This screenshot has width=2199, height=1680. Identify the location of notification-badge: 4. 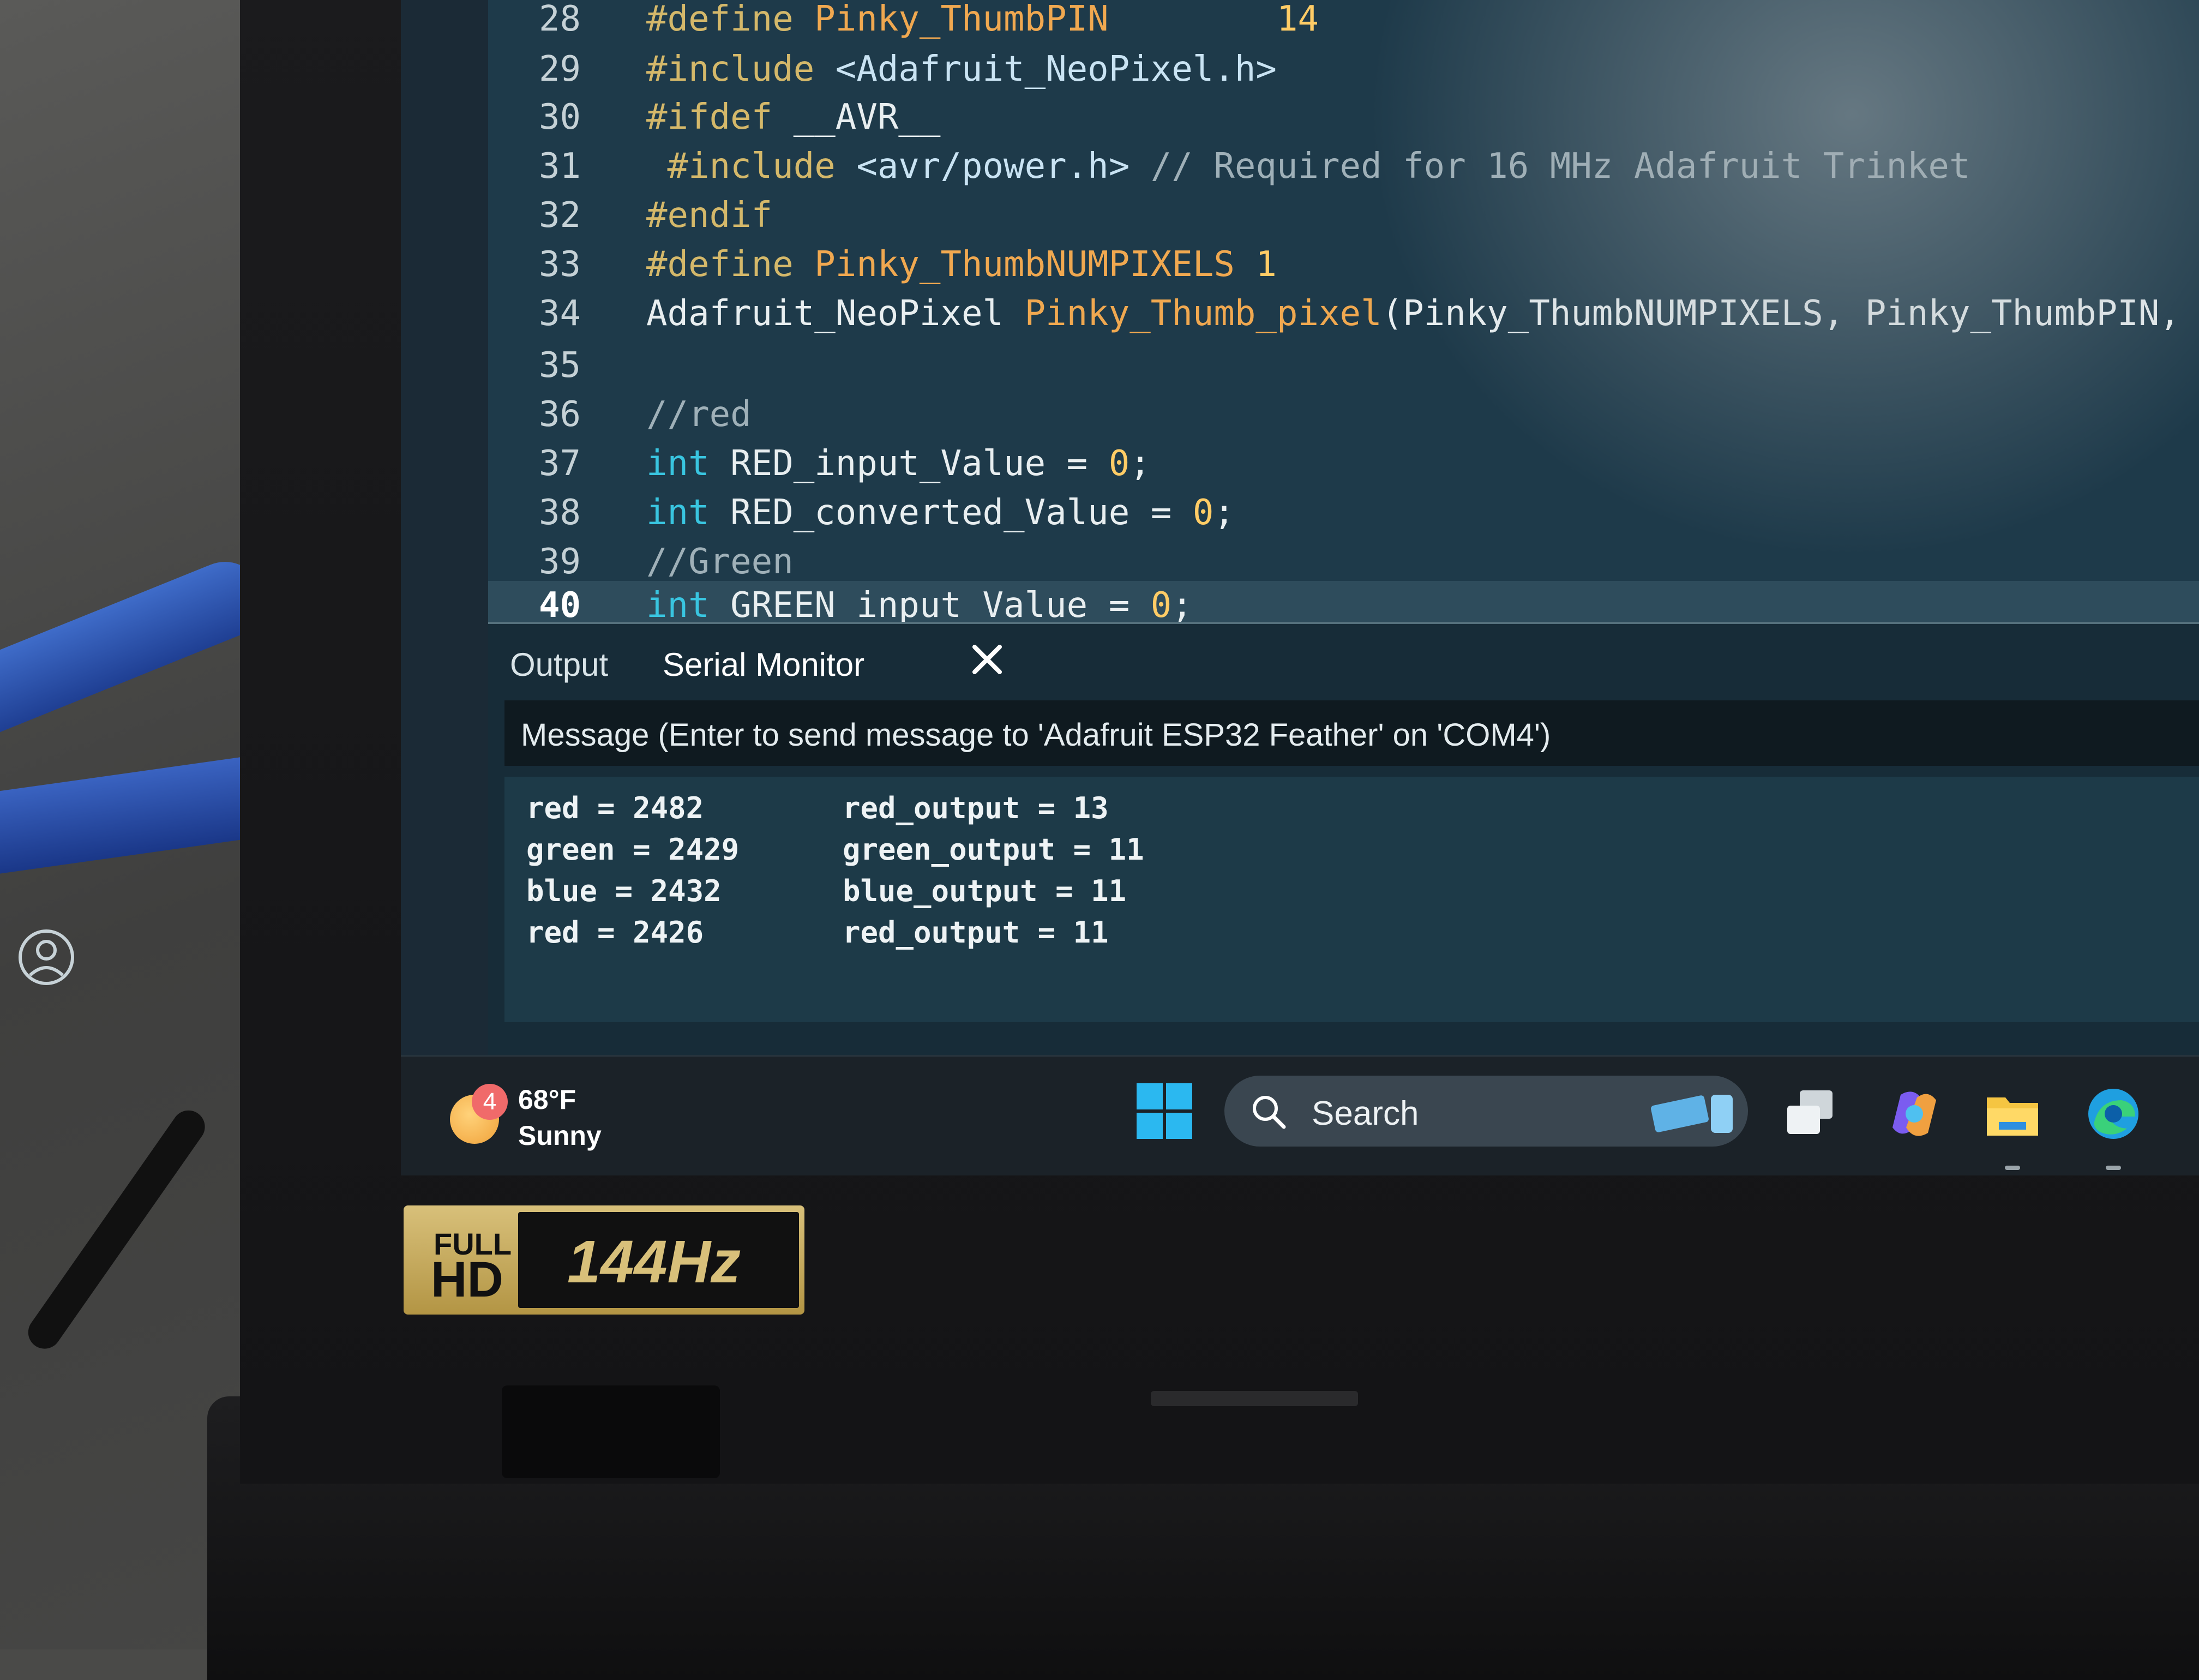
(490, 1102).